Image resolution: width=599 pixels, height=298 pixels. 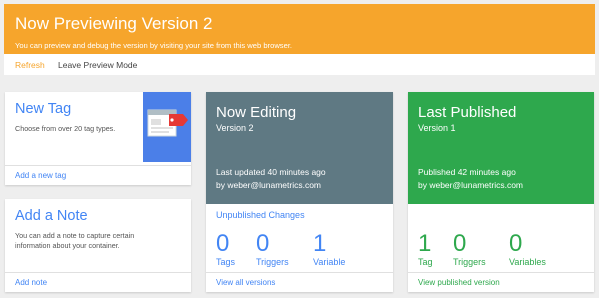 What do you see at coordinates (98, 282) in the screenshot?
I see `add-note-link: Add note` at bounding box center [98, 282].